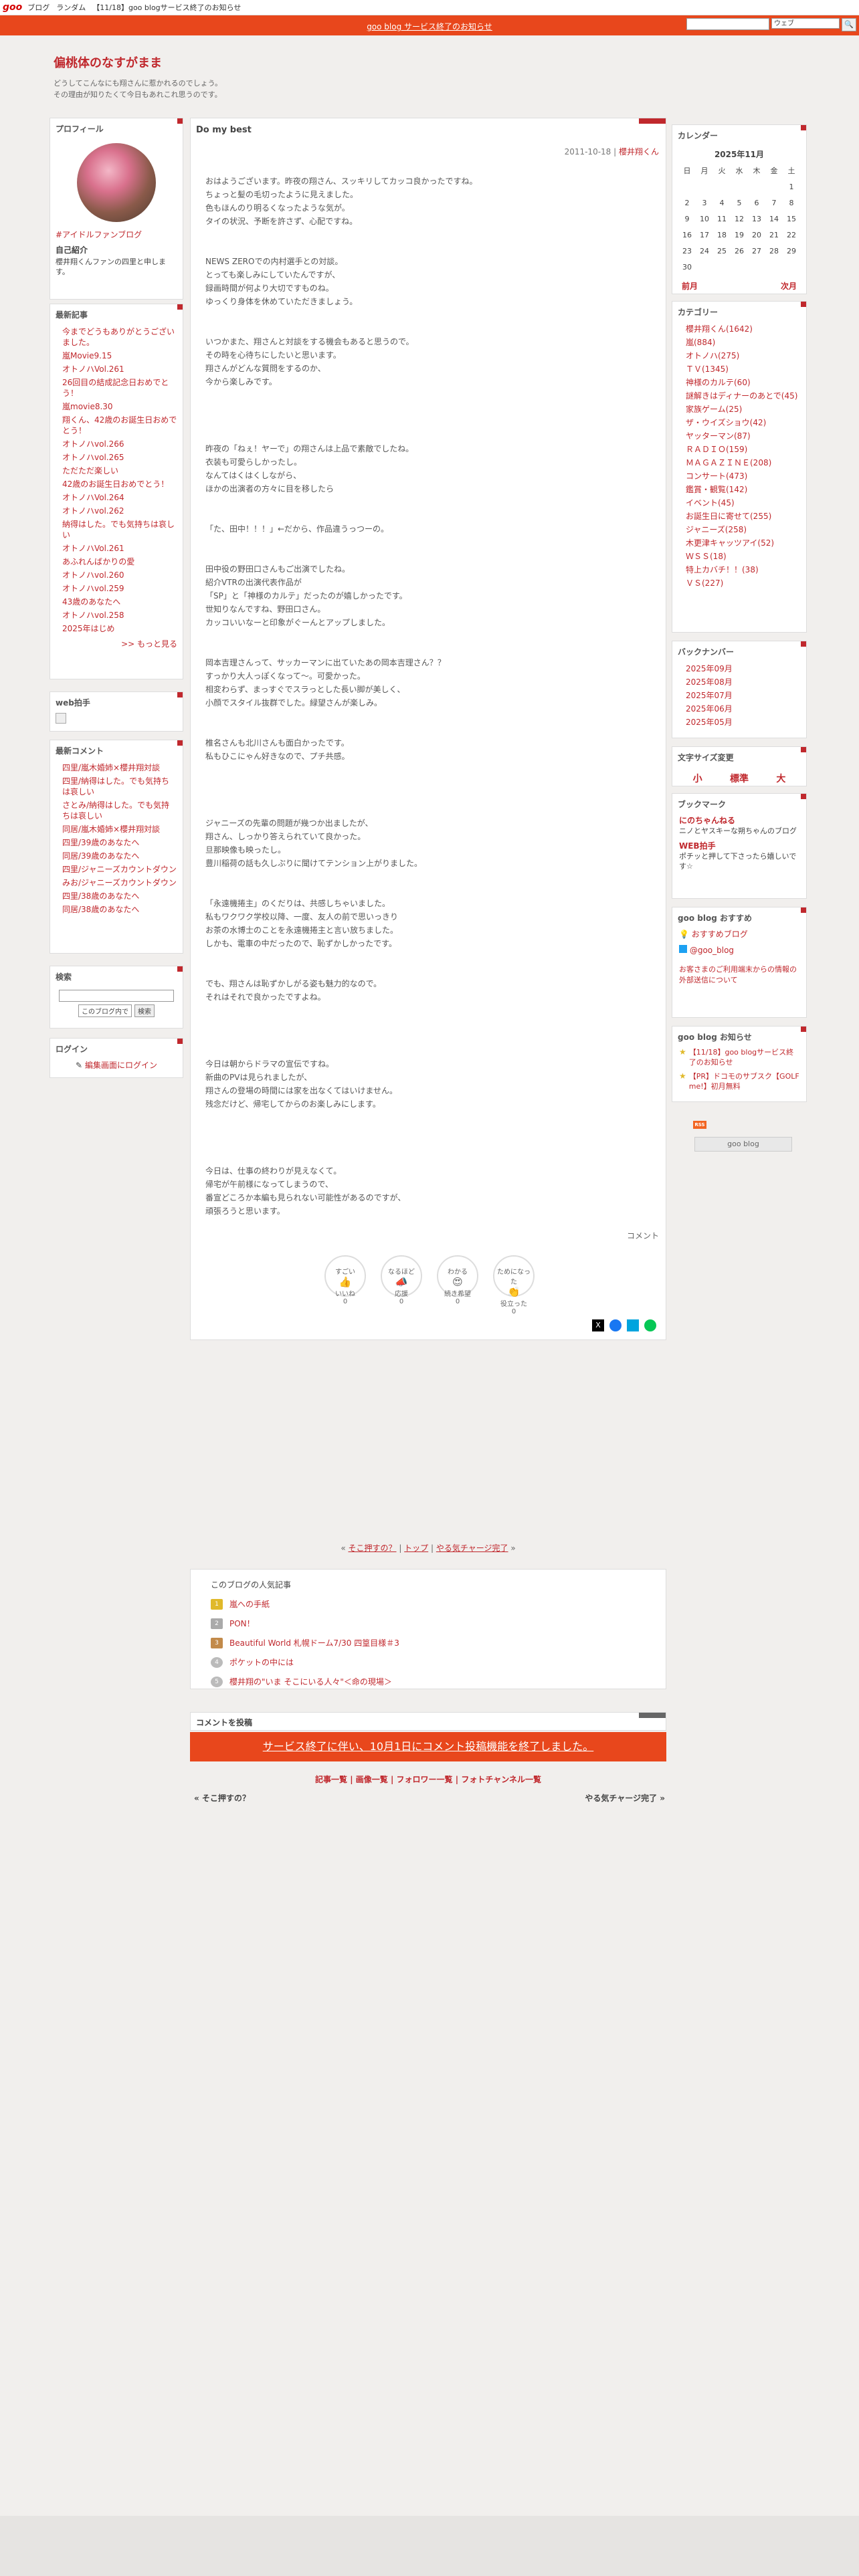 This screenshot has width=859, height=2576. I want to click on reaction-helpful-button: ためになった 👏 役立った 0, so click(514, 1285).